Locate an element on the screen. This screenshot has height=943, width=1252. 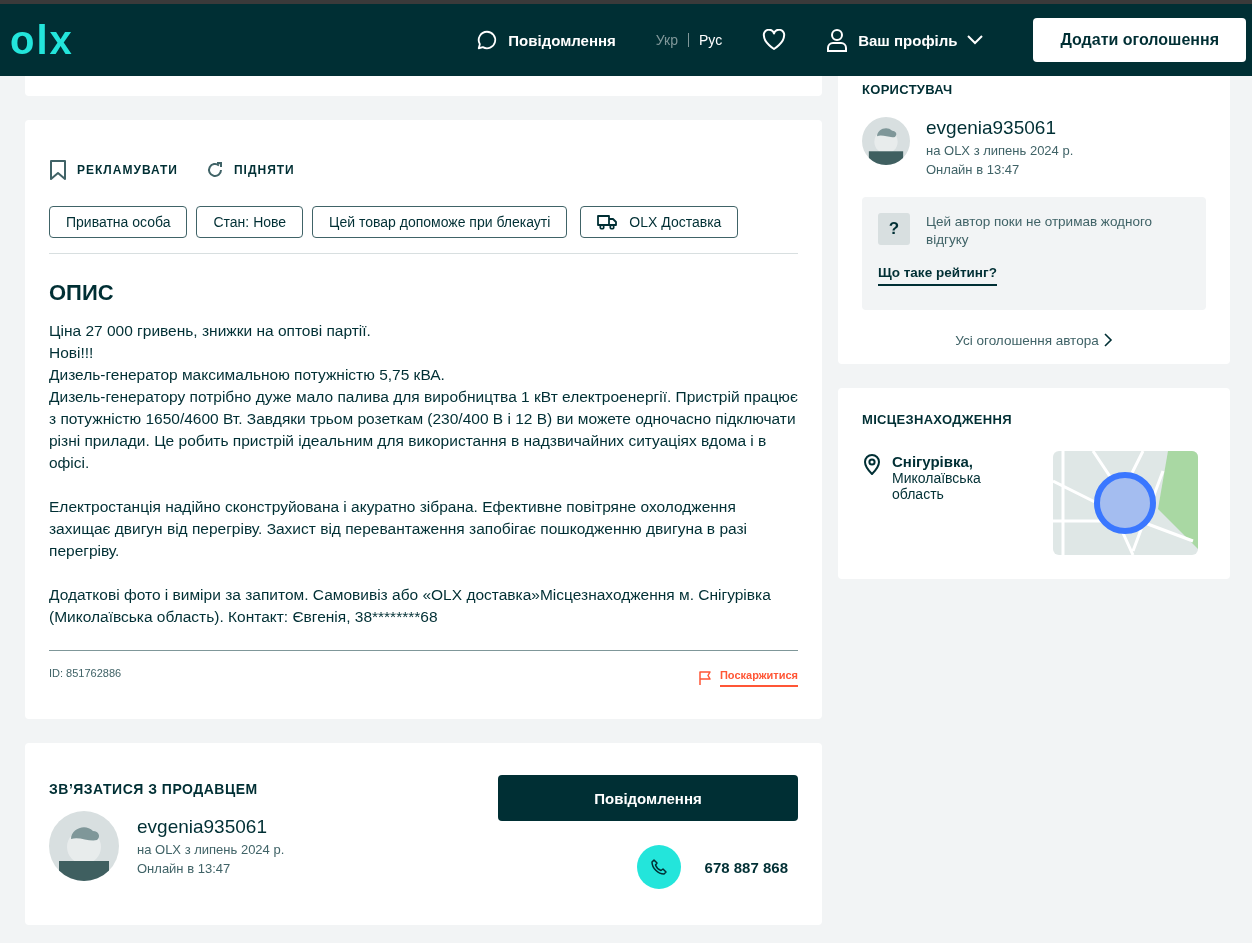
action-link: ПІДНЯТИ is located at coordinates (250, 170).